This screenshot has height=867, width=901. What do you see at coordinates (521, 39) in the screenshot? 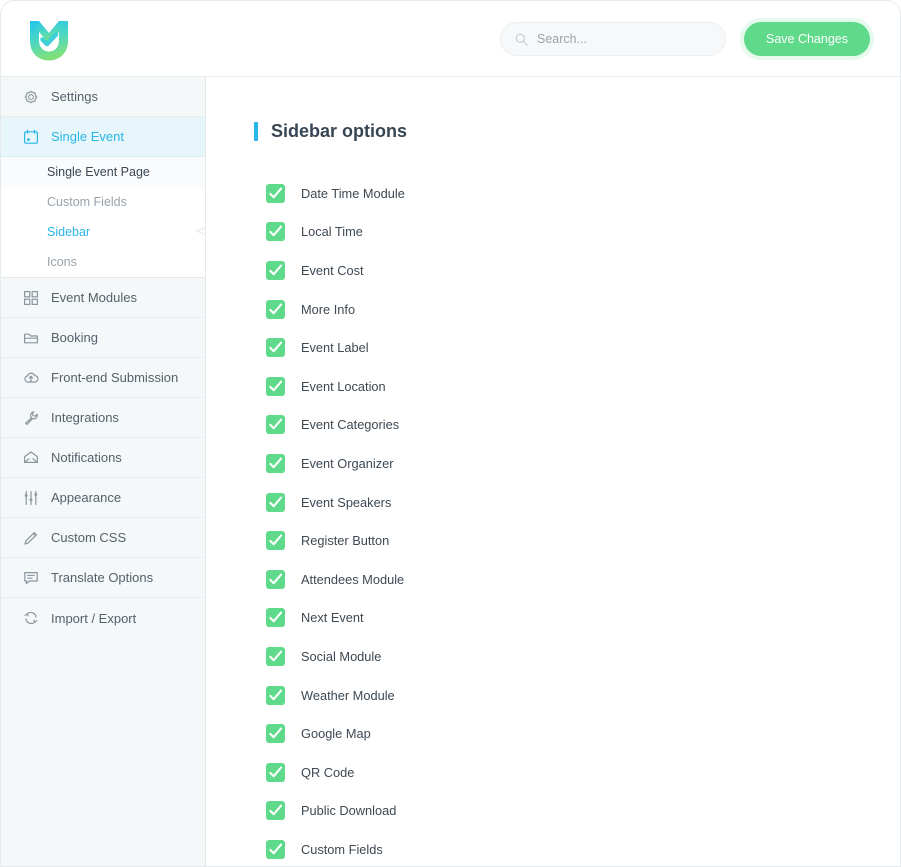
I see `search-icon` at bounding box center [521, 39].